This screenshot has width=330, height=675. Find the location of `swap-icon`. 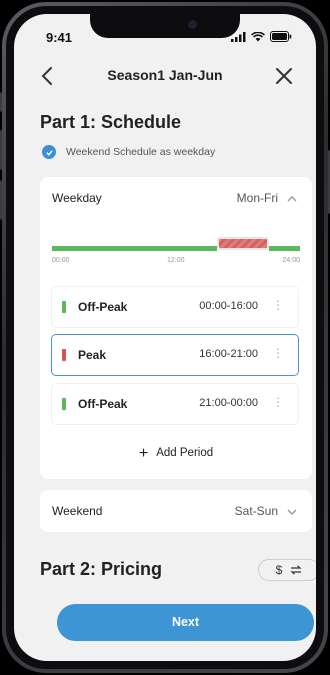

swap-icon is located at coordinates (296, 570).